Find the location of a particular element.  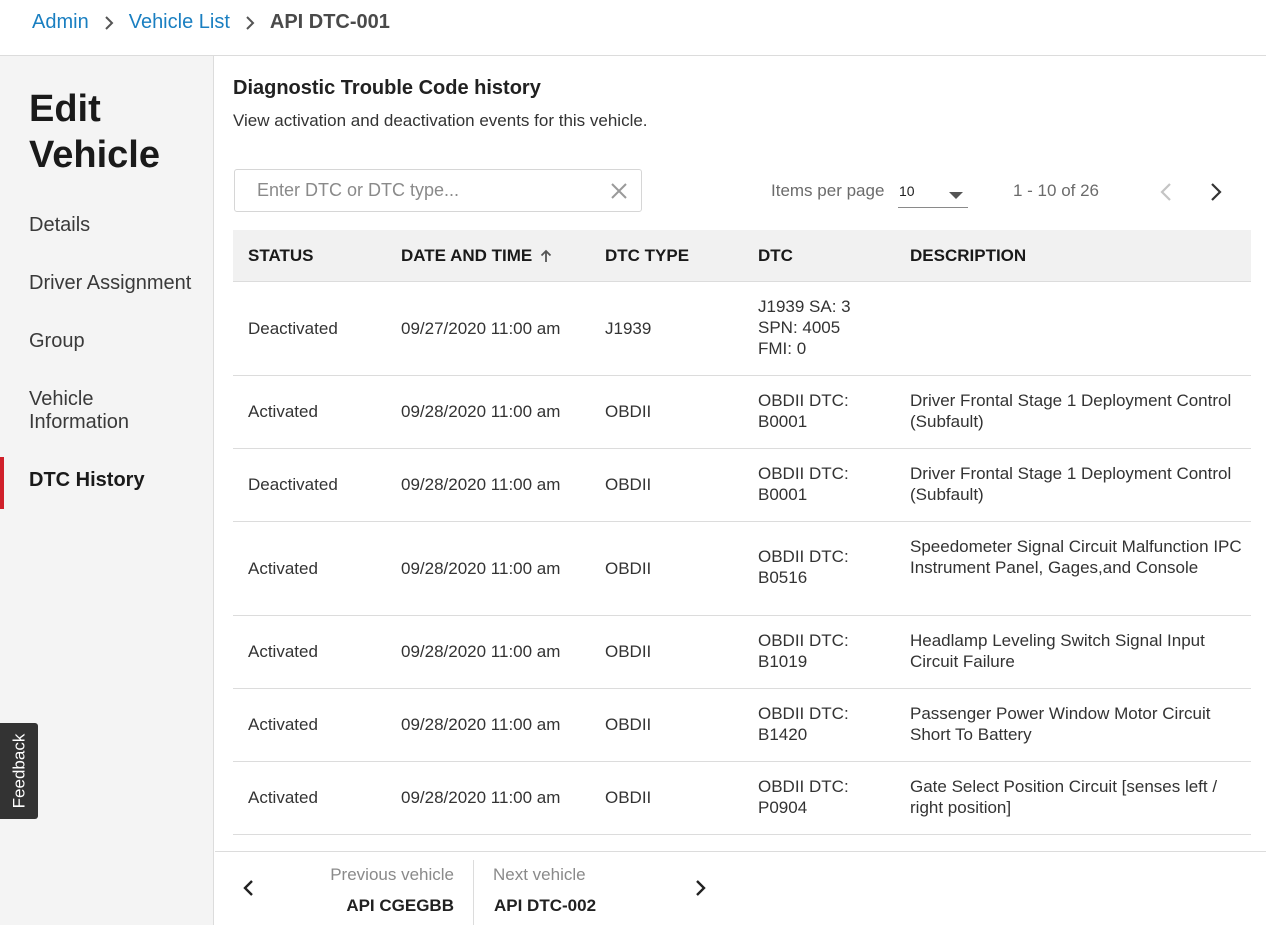

breadcrumb: Admin Vehicle List API DTC-001 is located at coordinates (211, 22).